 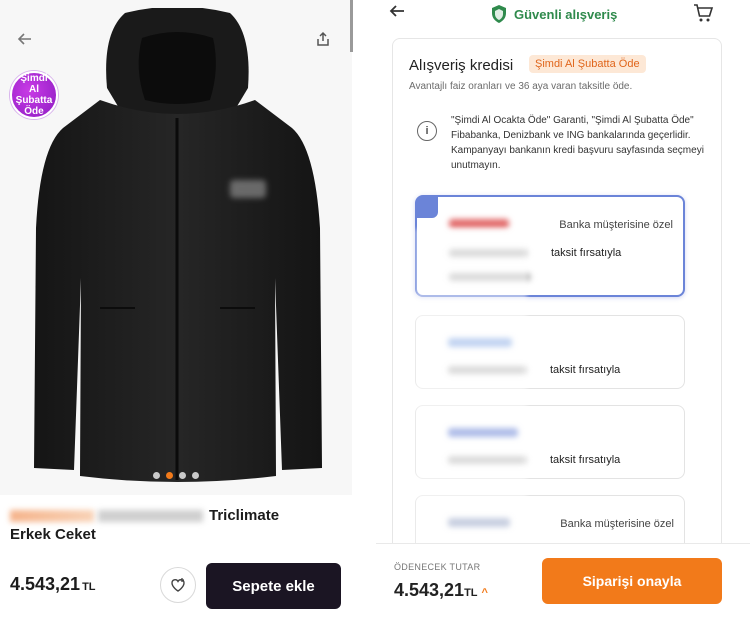 What do you see at coordinates (427, 131) in the screenshot?
I see `info-icon: i` at bounding box center [427, 131].